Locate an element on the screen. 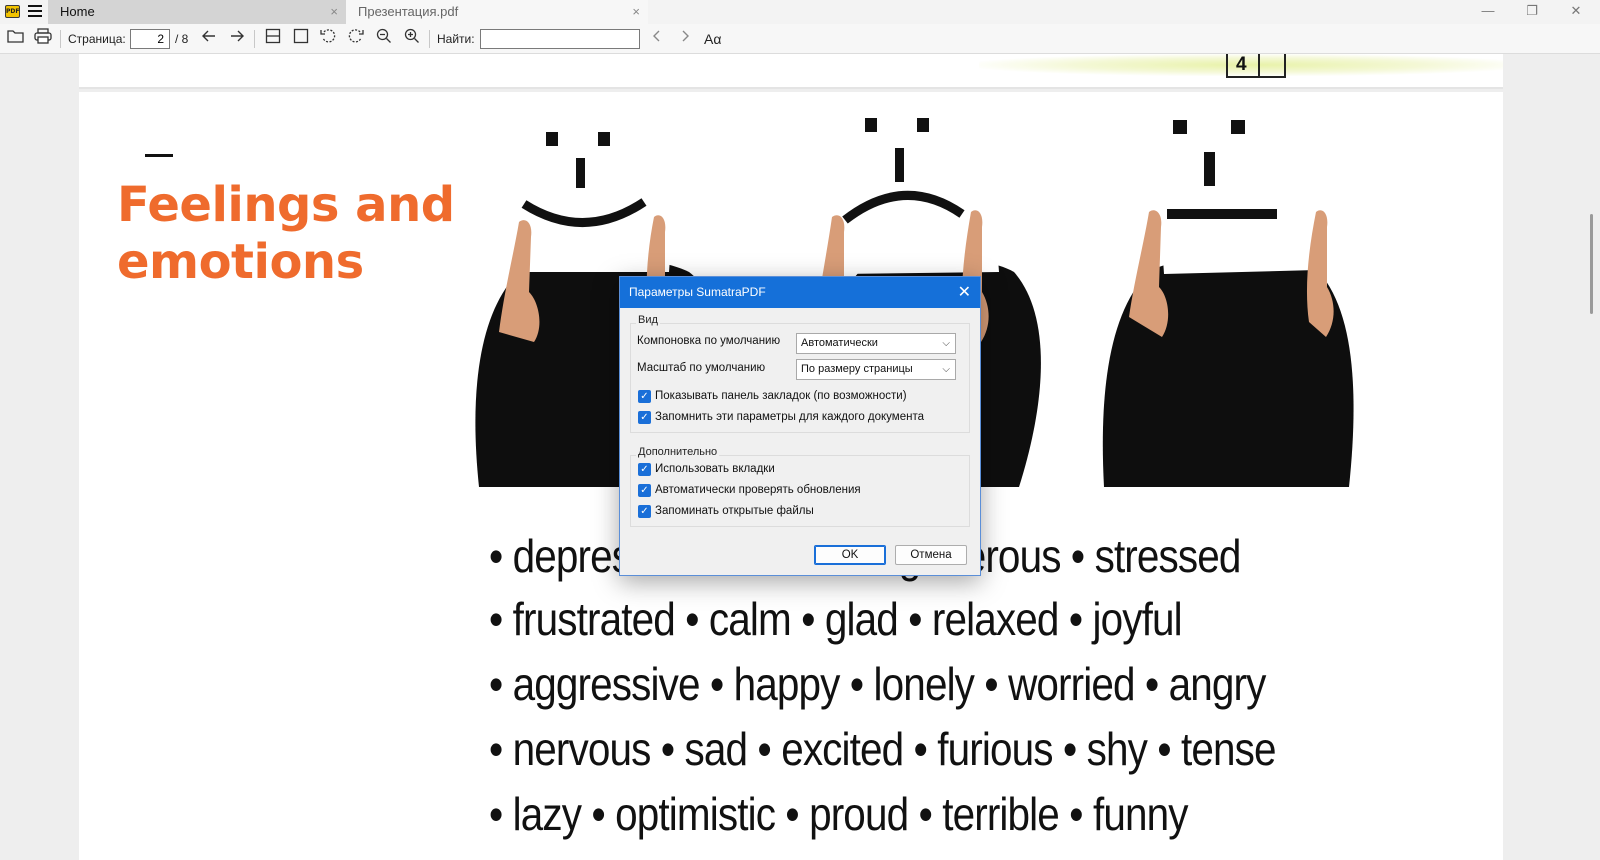 The height and width of the screenshot is (860, 1600). page-number-input is located at coordinates (150, 39).